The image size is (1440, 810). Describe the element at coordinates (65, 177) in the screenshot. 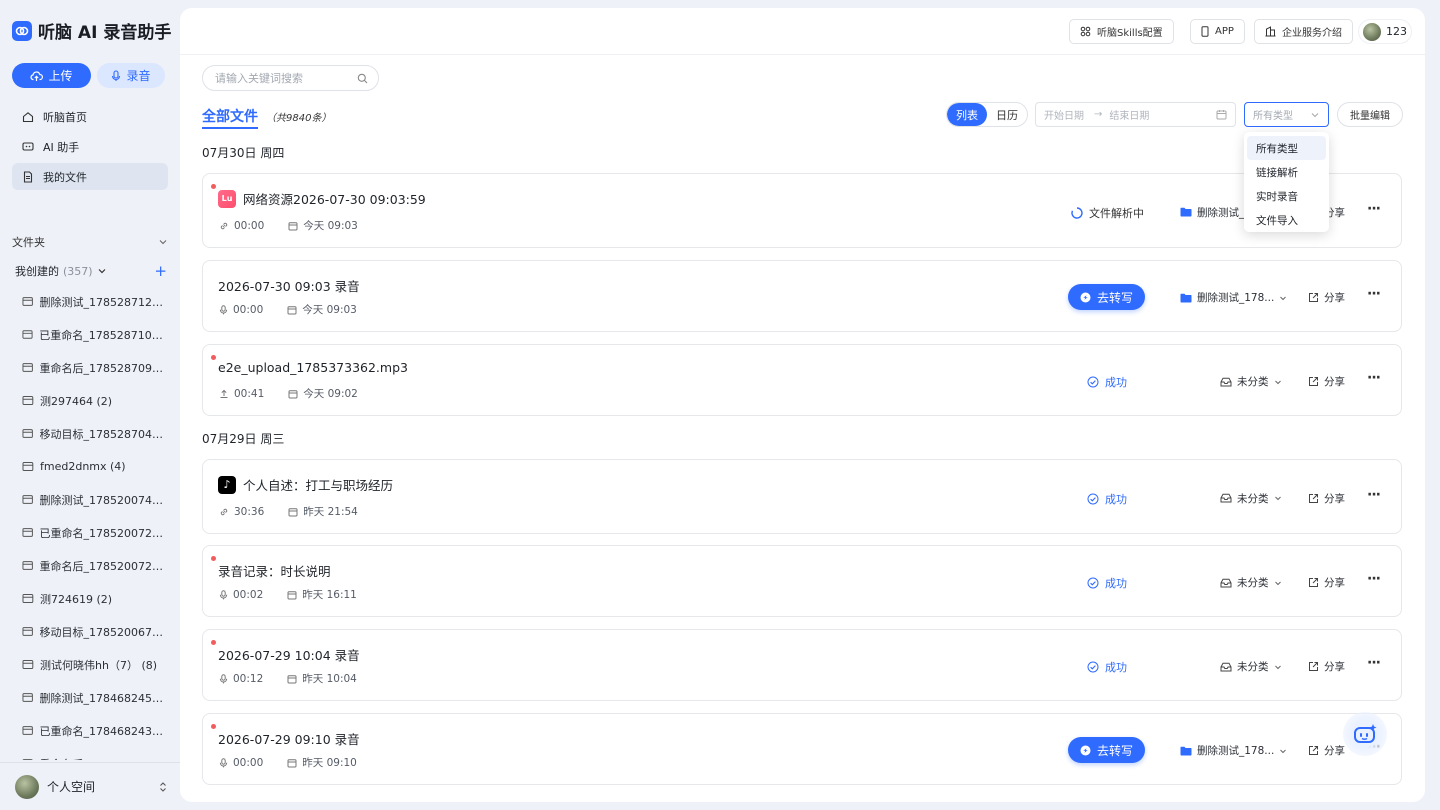

I see `nav-label: 我的文件` at that location.